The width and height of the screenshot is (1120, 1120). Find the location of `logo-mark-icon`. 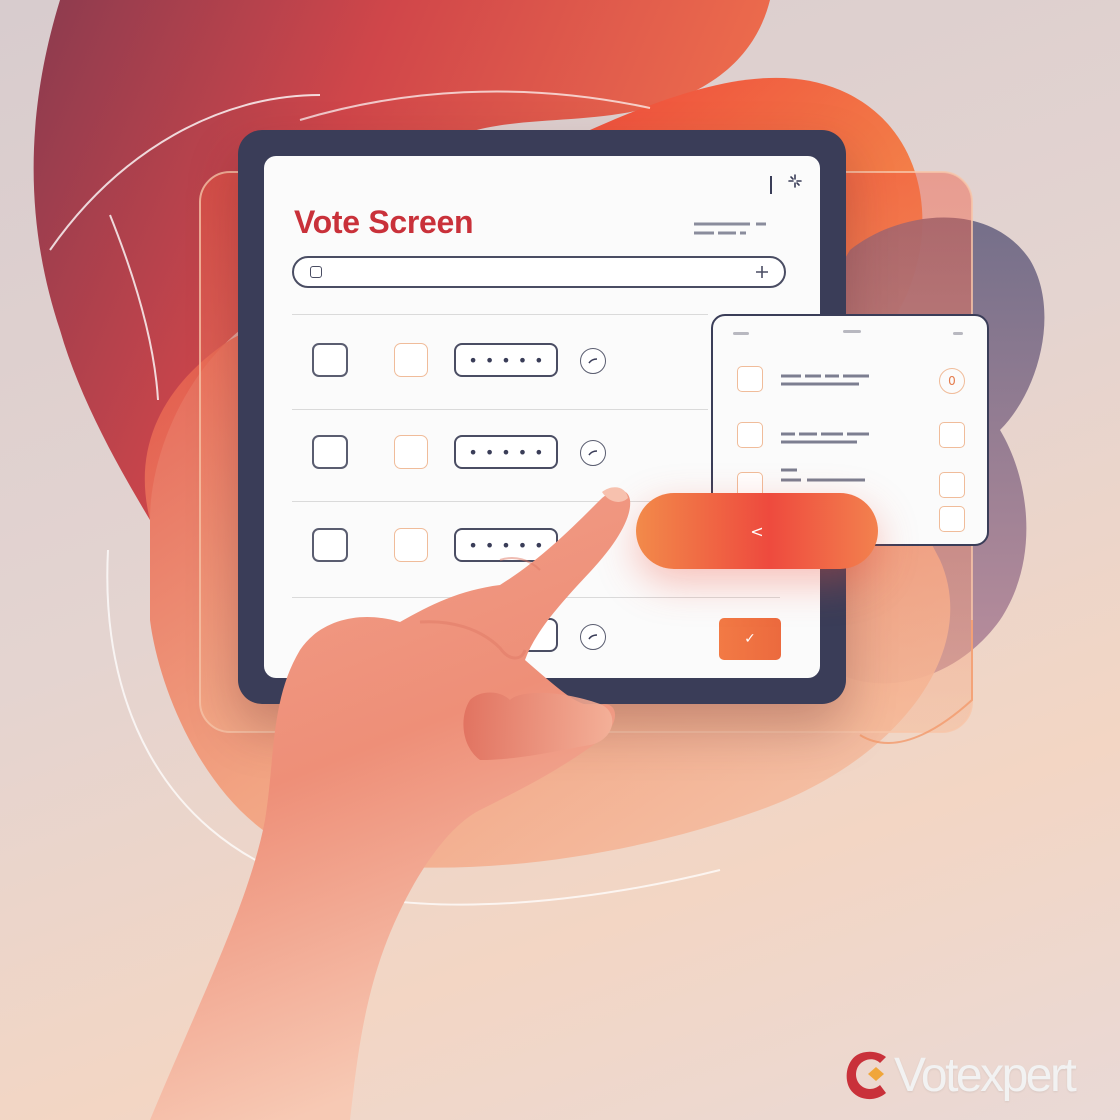

logo-mark-icon is located at coordinates (866, 1075).